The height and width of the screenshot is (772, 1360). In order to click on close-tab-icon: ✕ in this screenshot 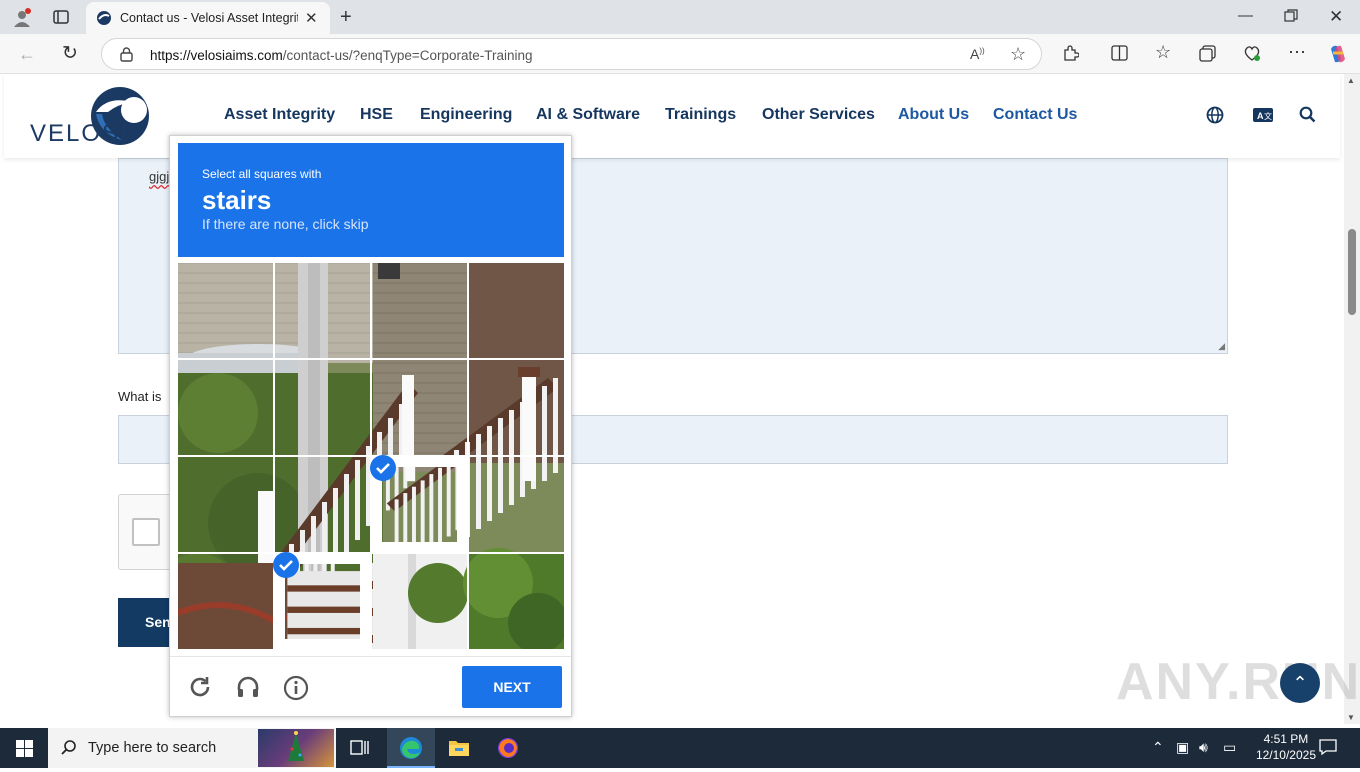, I will do `click(311, 18)`.